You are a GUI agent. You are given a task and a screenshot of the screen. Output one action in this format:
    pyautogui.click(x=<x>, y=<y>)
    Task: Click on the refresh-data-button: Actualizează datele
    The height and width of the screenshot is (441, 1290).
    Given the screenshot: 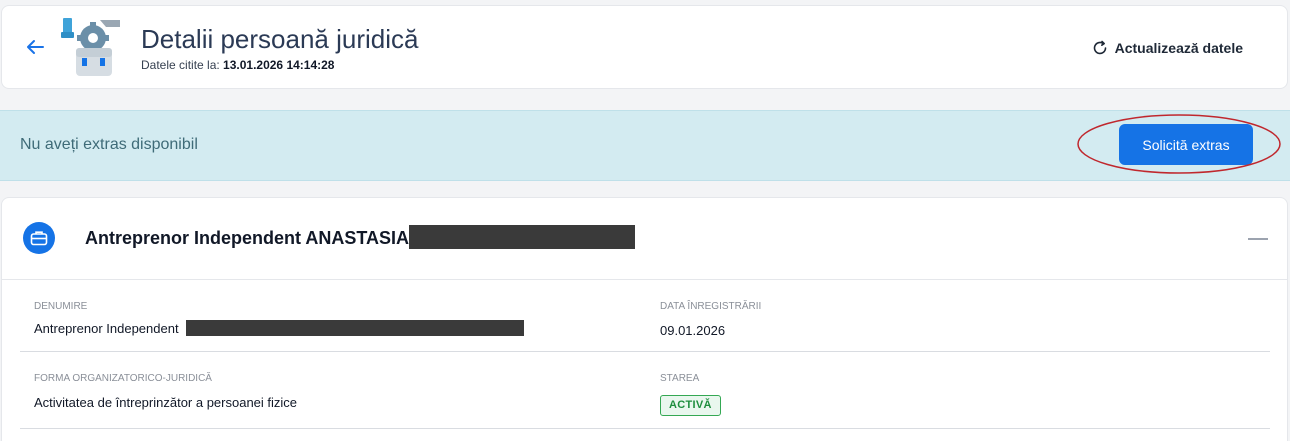 What is the action you would take?
    pyautogui.click(x=1167, y=48)
    